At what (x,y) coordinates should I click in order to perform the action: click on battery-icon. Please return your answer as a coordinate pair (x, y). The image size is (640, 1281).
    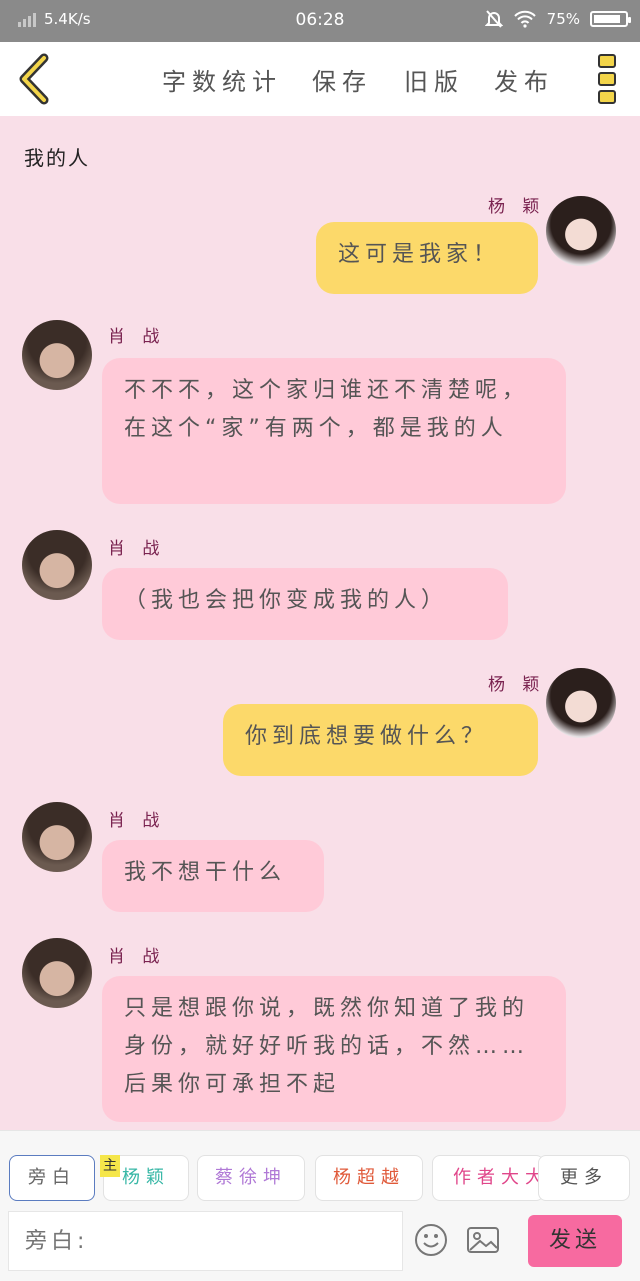
    Looking at the image, I should click on (610, 19).